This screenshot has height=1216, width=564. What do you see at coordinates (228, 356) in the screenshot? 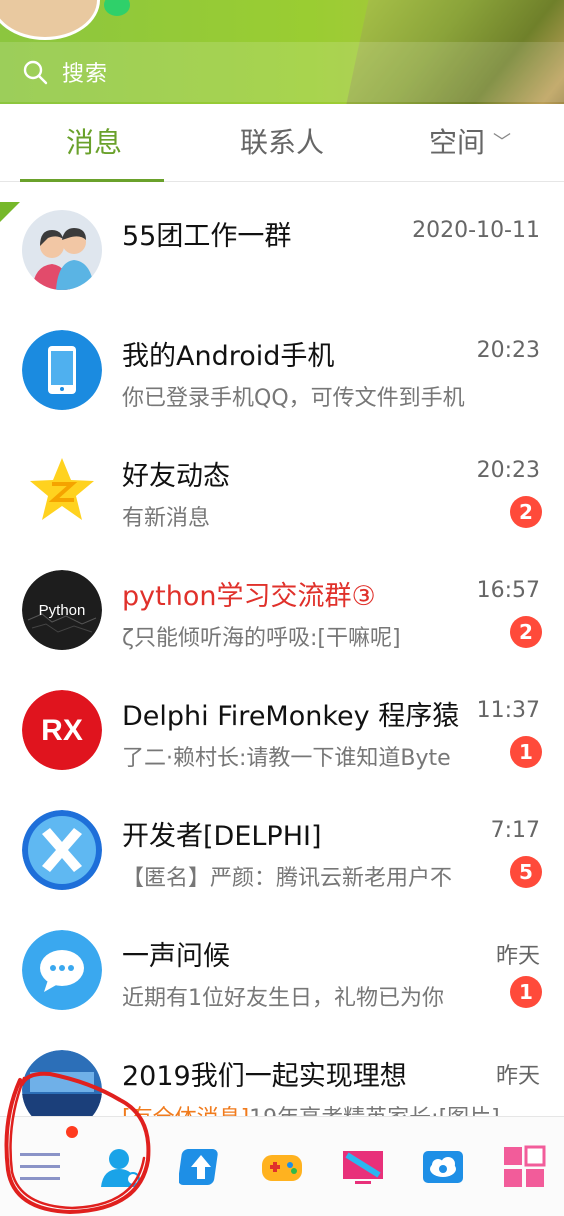
I see `conversation-title: 我的Android手机` at bounding box center [228, 356].